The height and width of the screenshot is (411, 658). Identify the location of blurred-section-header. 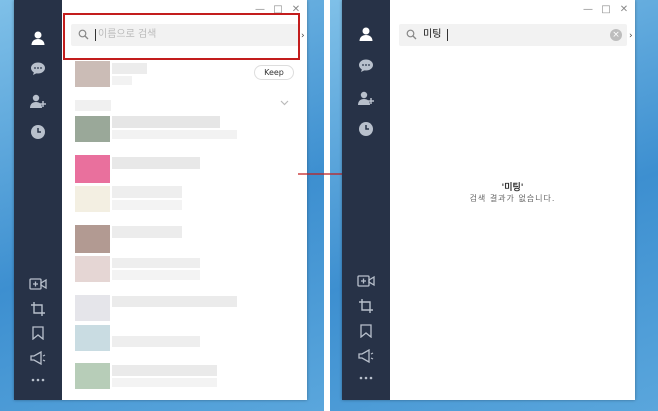
(93, 105).